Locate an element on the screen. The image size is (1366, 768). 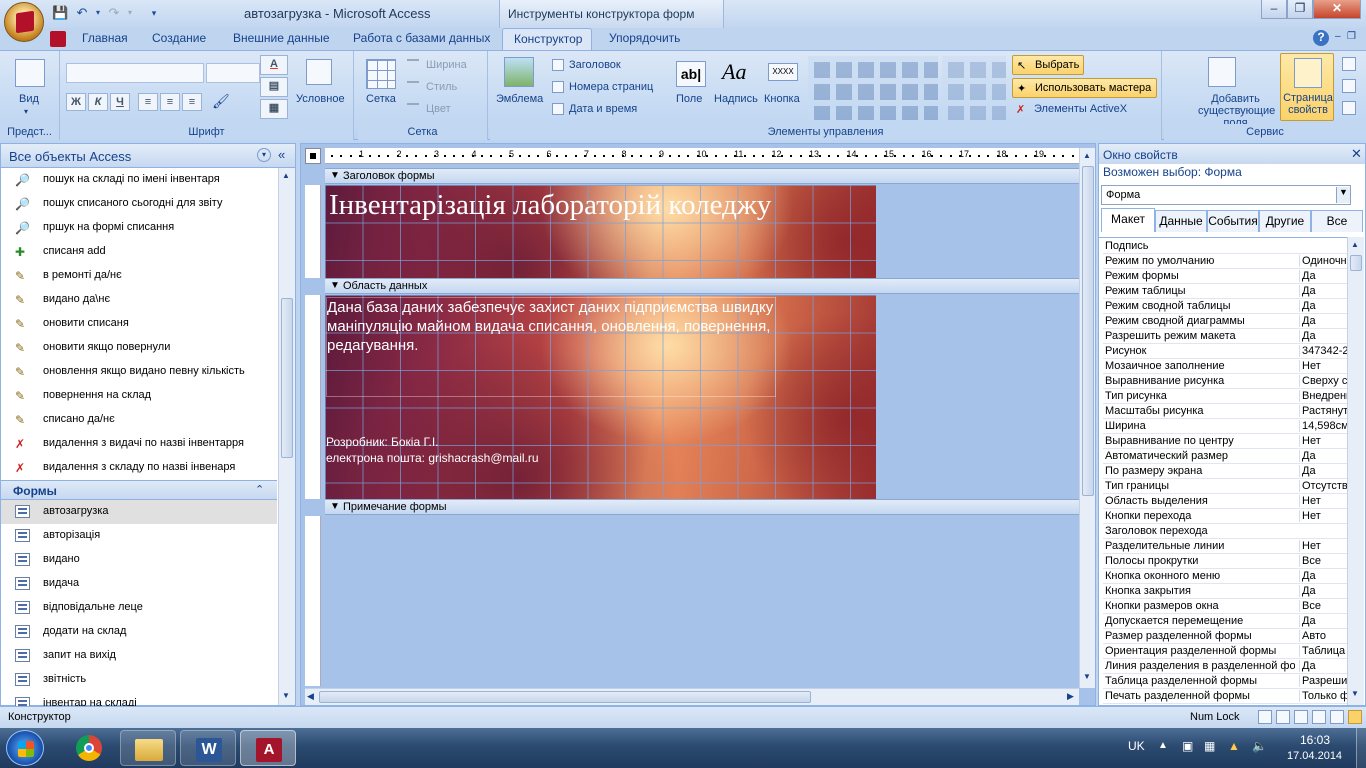
props-tab-layout: Макет is located at coordinates (1128, 220).